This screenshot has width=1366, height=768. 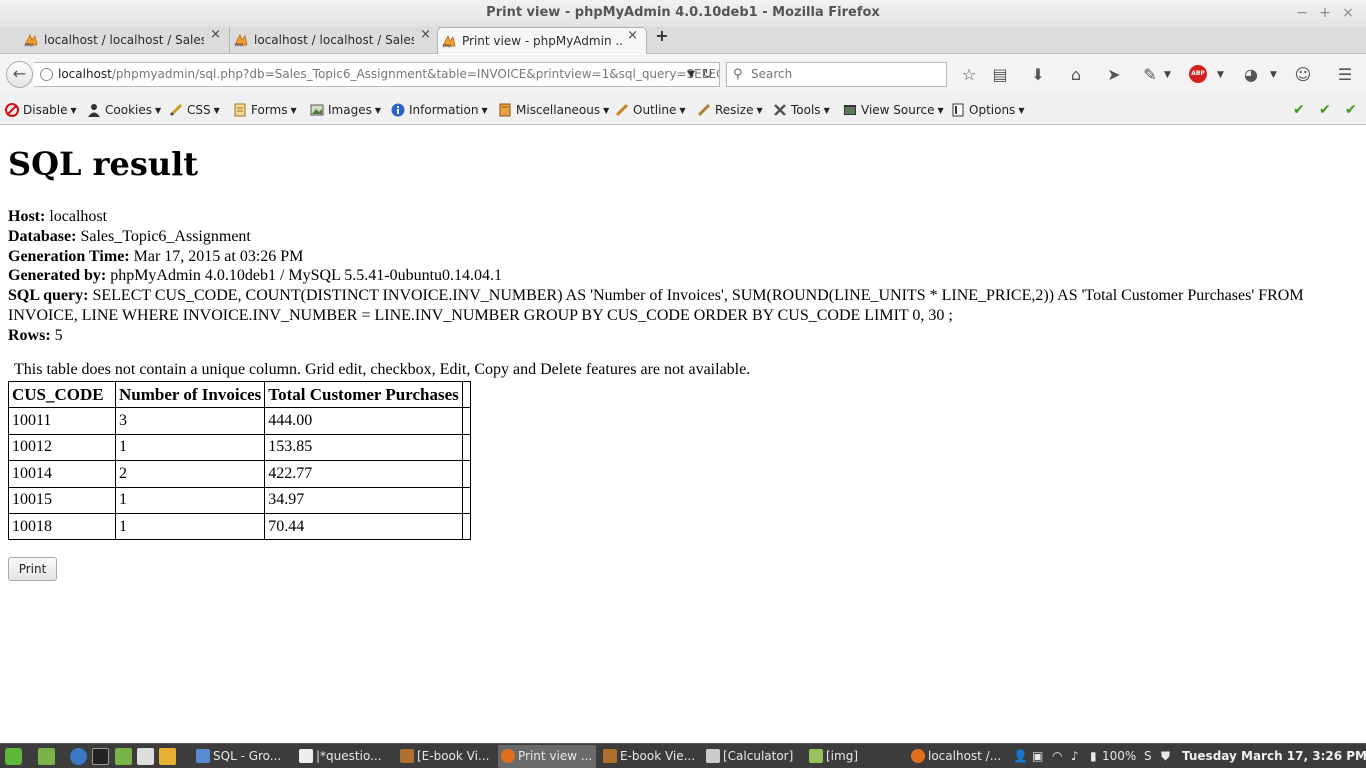 What do you see at coordinates (898, 110) in the screenshot?
I see `devbar-label: View Source` at bounding box center [898, 110].